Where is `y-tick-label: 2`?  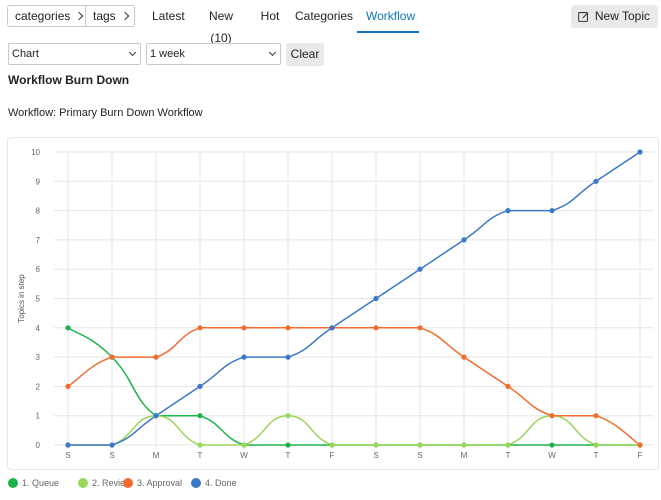 y-tick-label: 2 is located at coordinates (38, 386).